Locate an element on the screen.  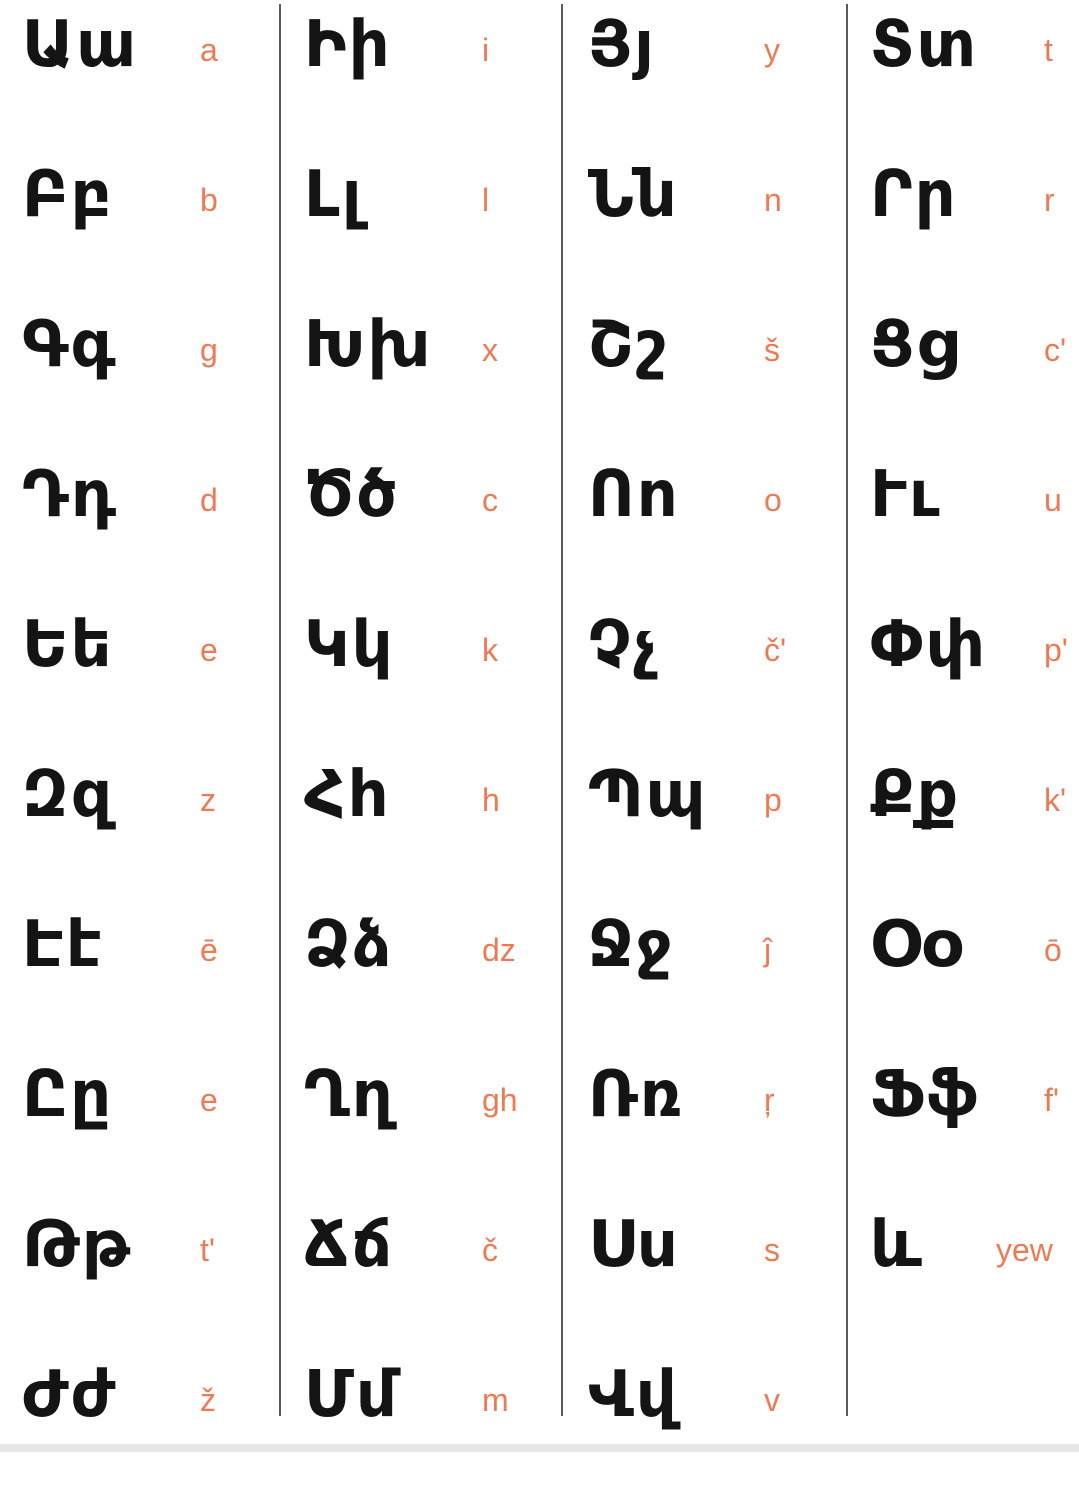
armenian-letter-pair: Հհ is located at coordinates (347, 795).